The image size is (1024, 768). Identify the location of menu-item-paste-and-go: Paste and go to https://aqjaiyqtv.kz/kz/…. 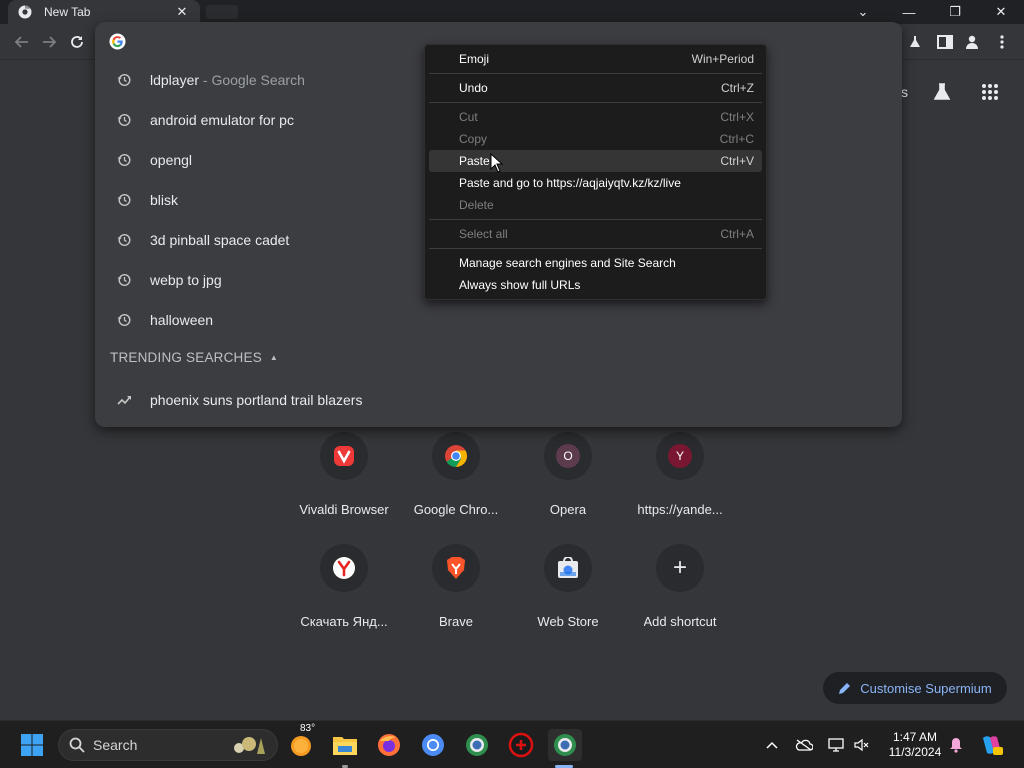
(595, 183).